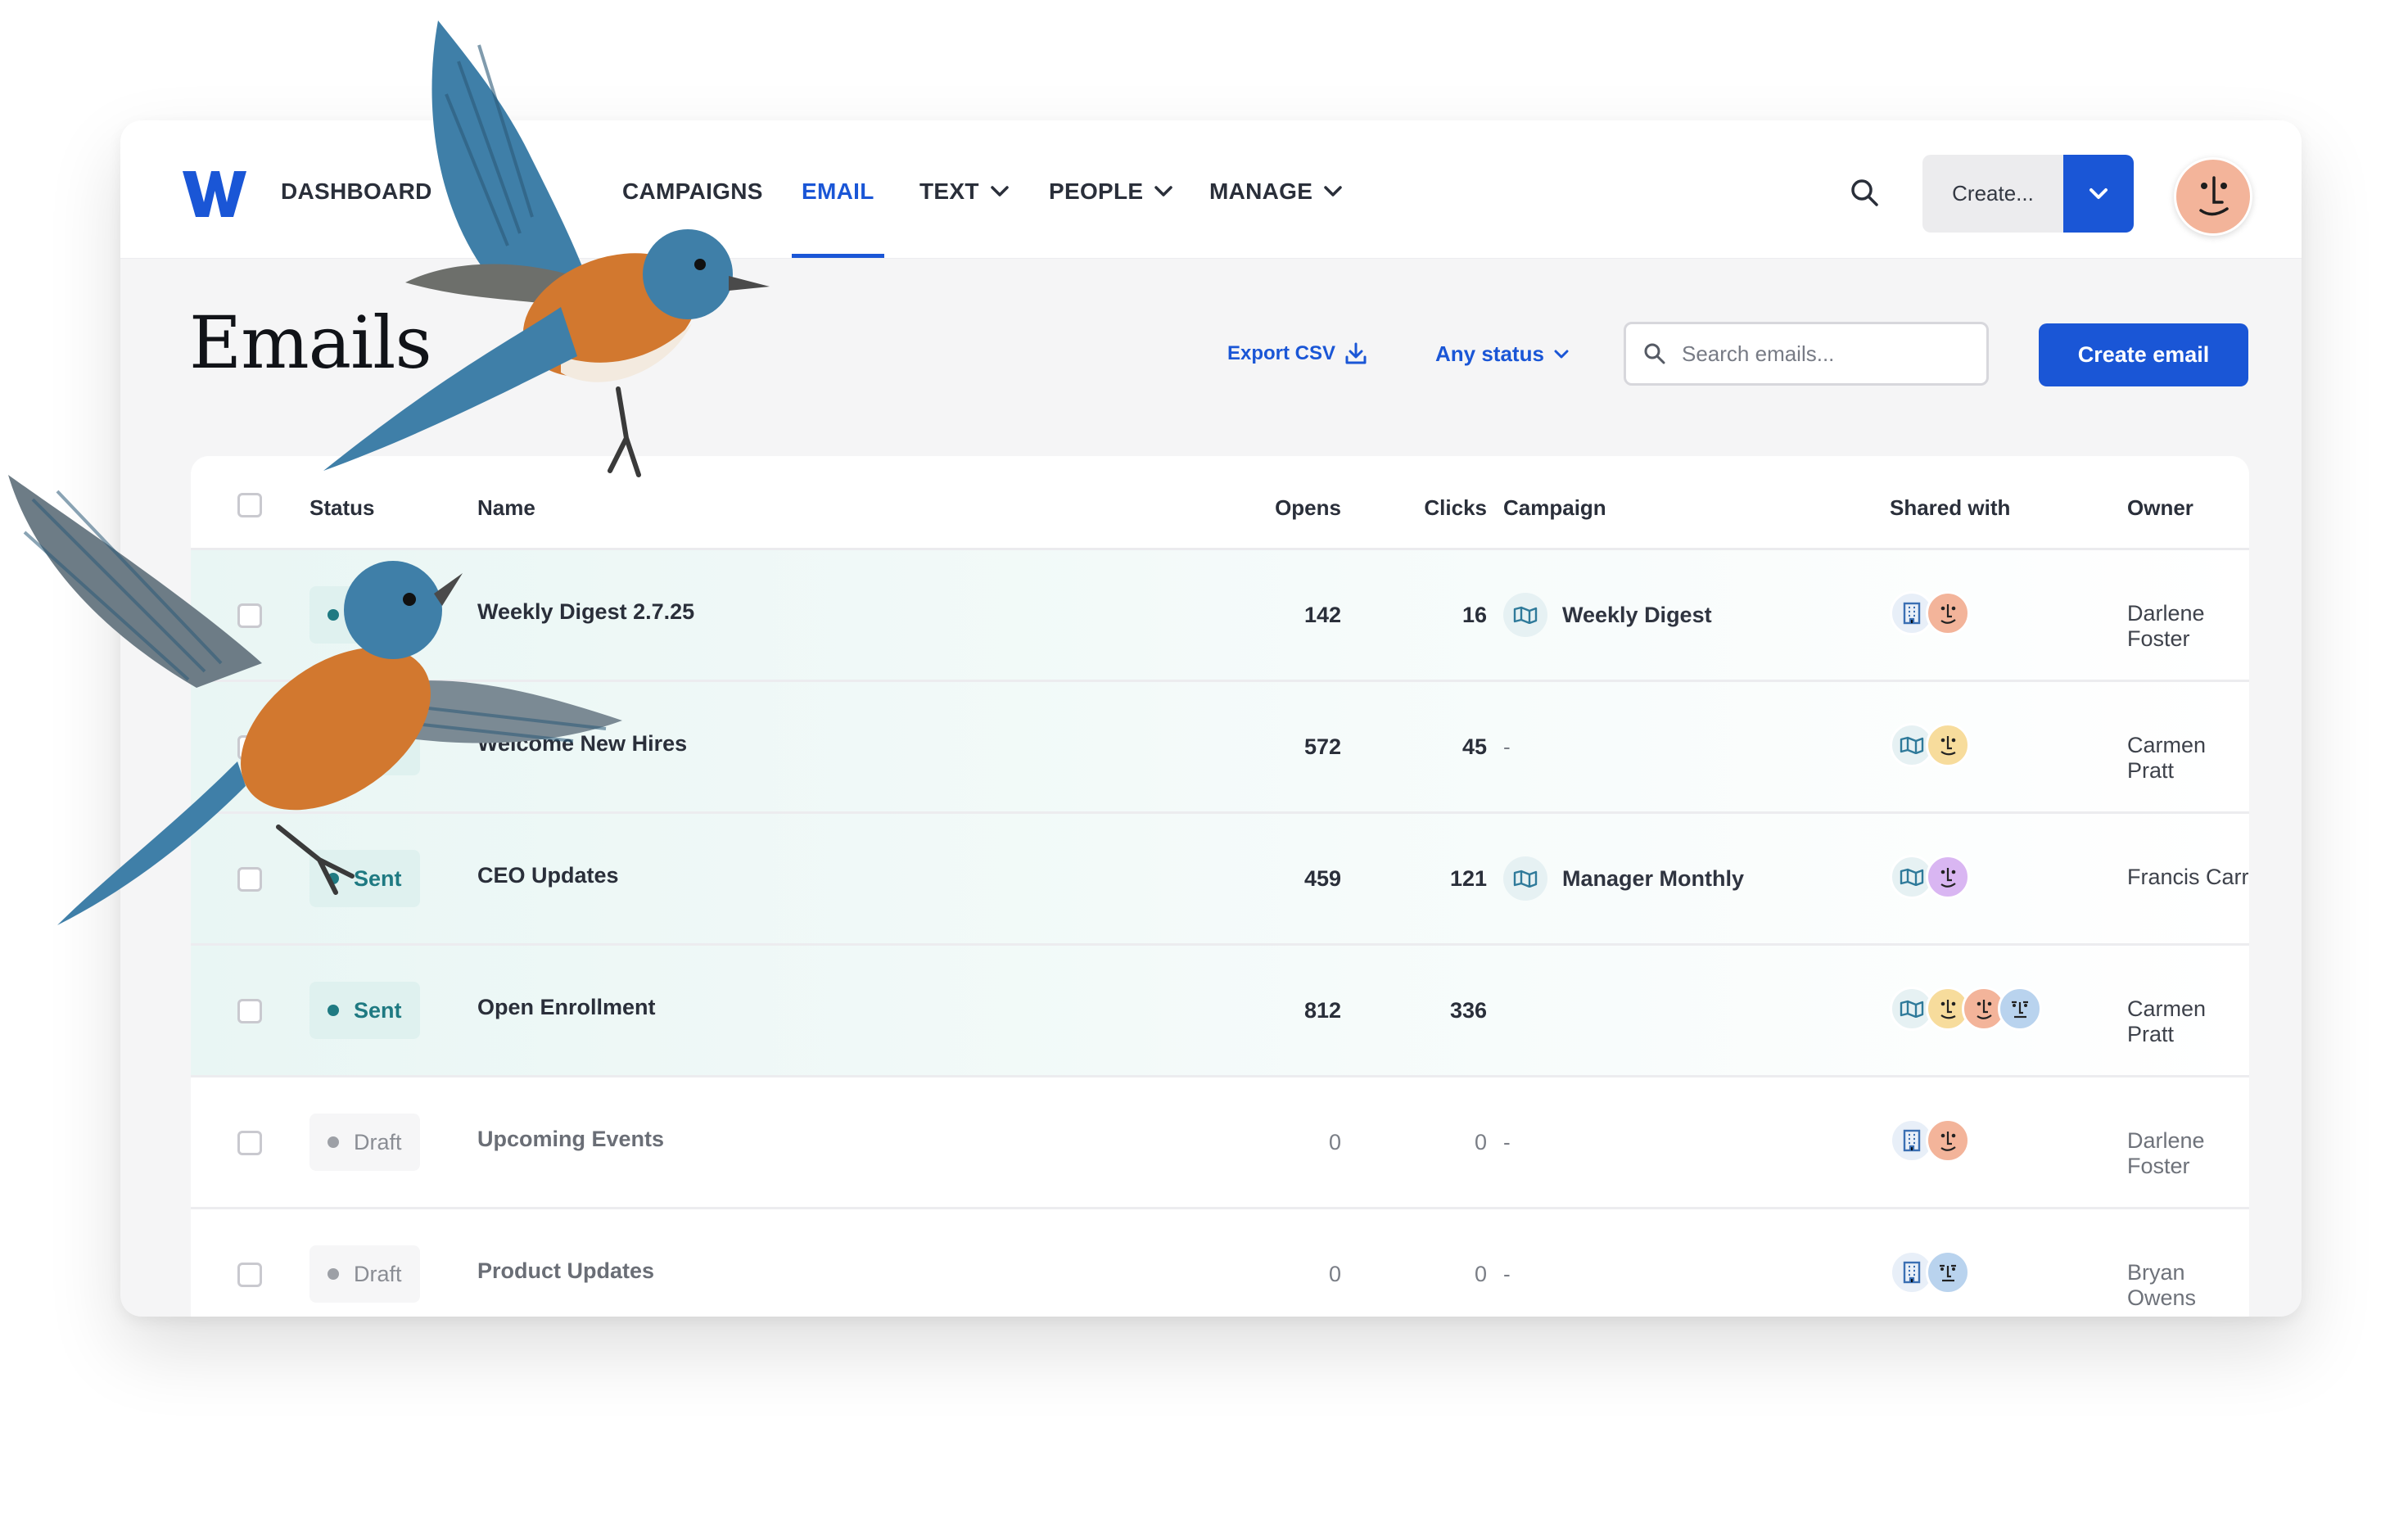  I want to click on nav-dashboard-label: DASHBOARD, so click(356, 191).